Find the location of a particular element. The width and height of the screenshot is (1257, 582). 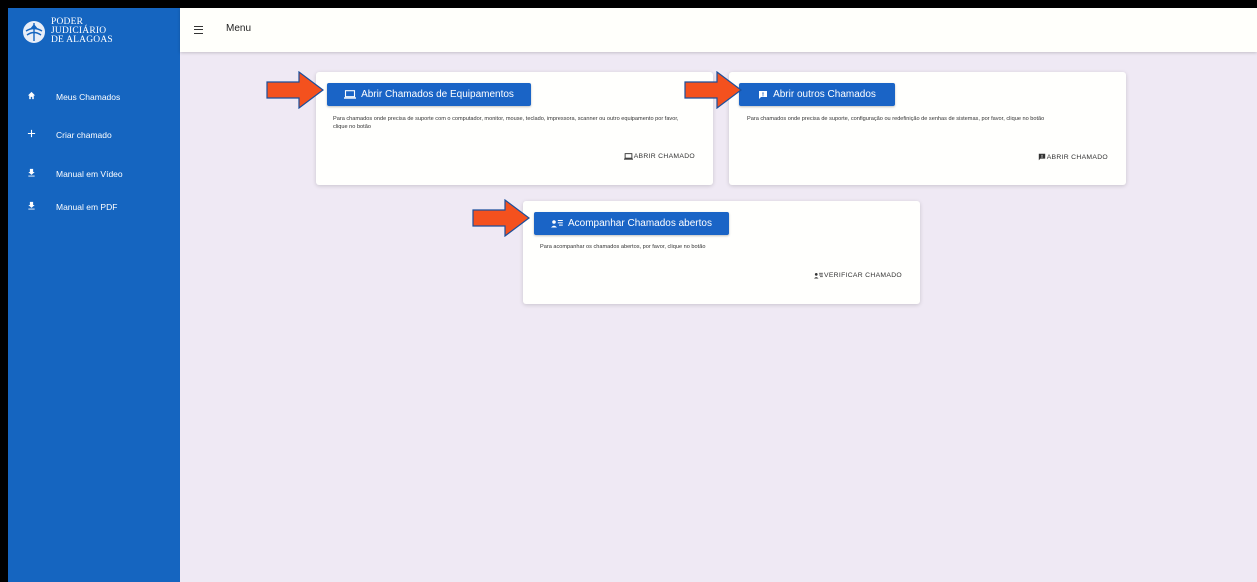

button-label: Acompanhar Chamados abertos is located at coordinates (640, 223).